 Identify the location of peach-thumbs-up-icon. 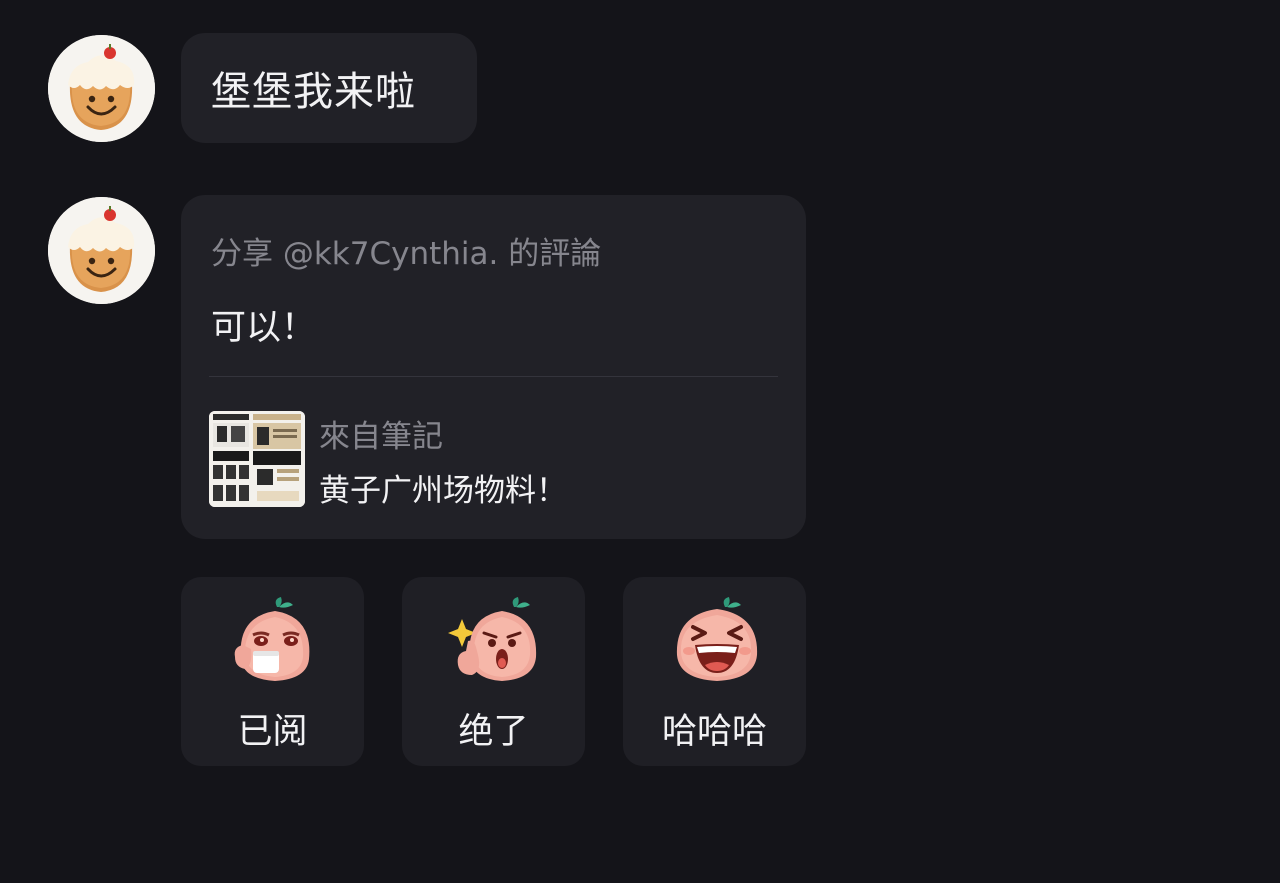
(496, 641).